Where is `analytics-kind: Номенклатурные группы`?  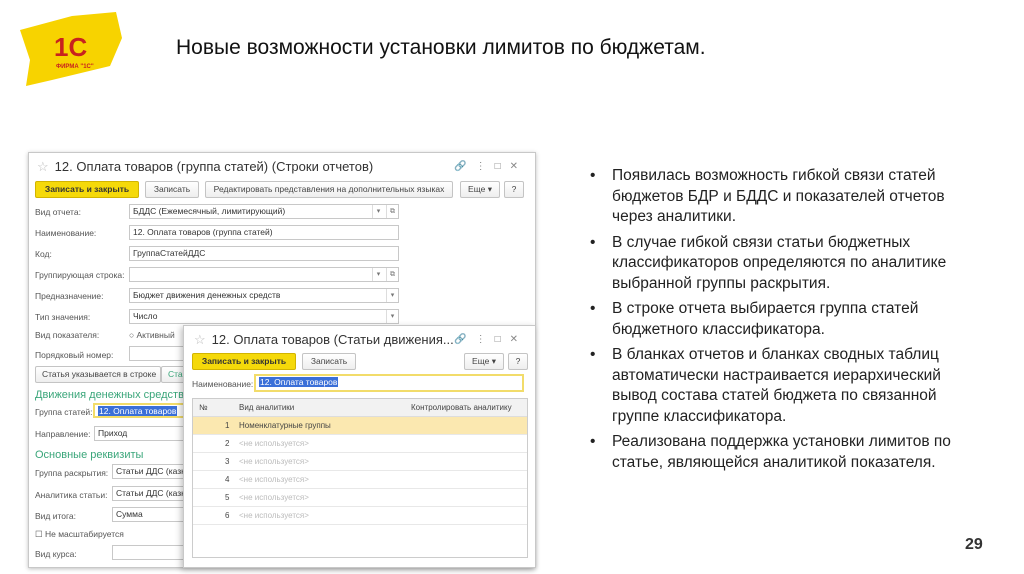 analytics-kind: Номенклатурные группы is located at coordinates (285, 425).